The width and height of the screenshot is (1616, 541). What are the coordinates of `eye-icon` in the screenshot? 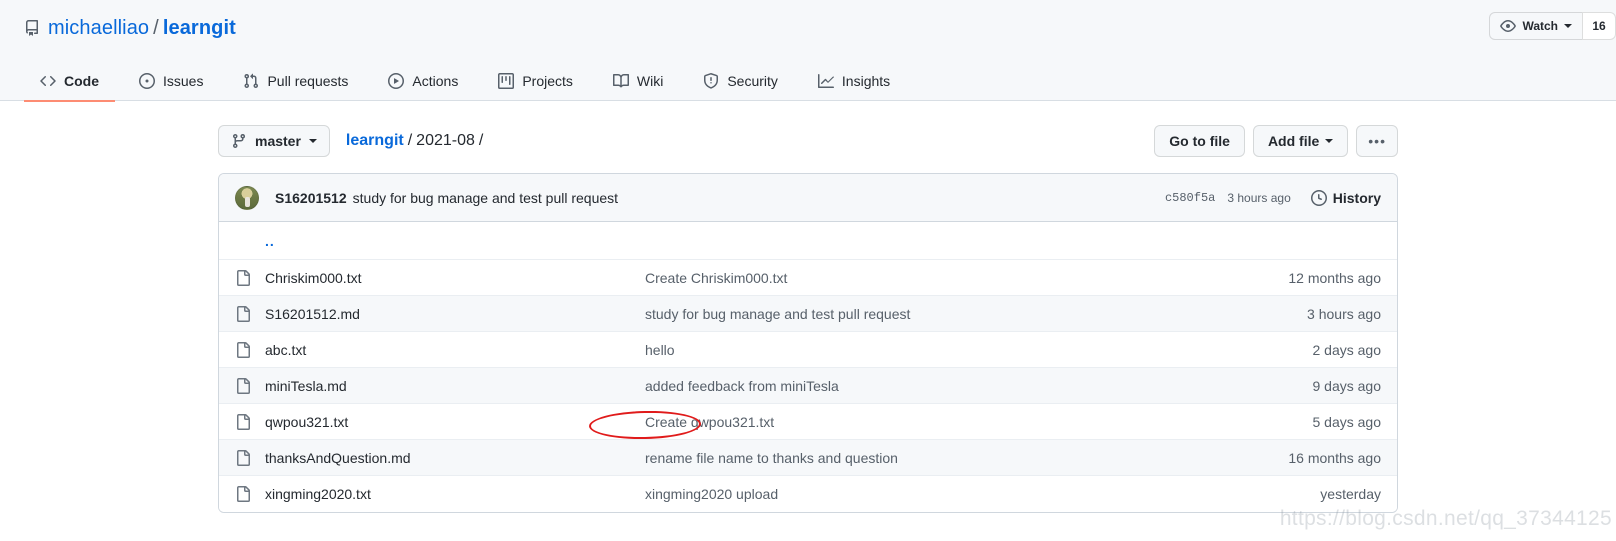 It's located at (1508, 26).